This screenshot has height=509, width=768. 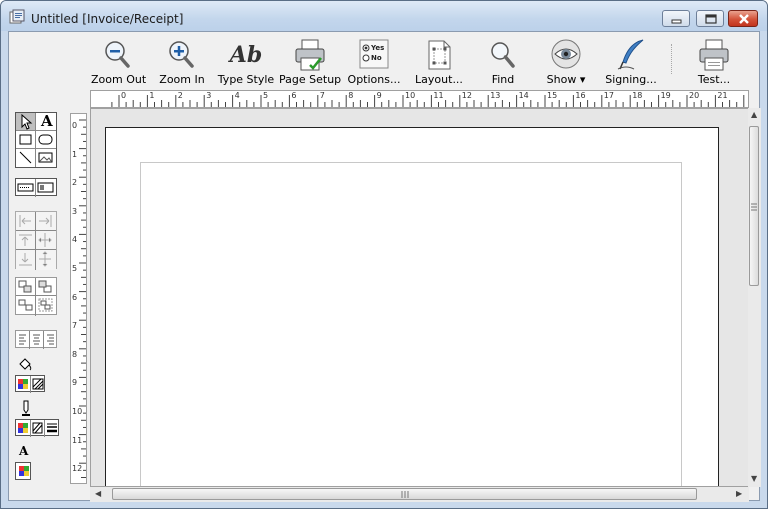 I want to click on align-bottom-icon, so click(x=25, y=259).